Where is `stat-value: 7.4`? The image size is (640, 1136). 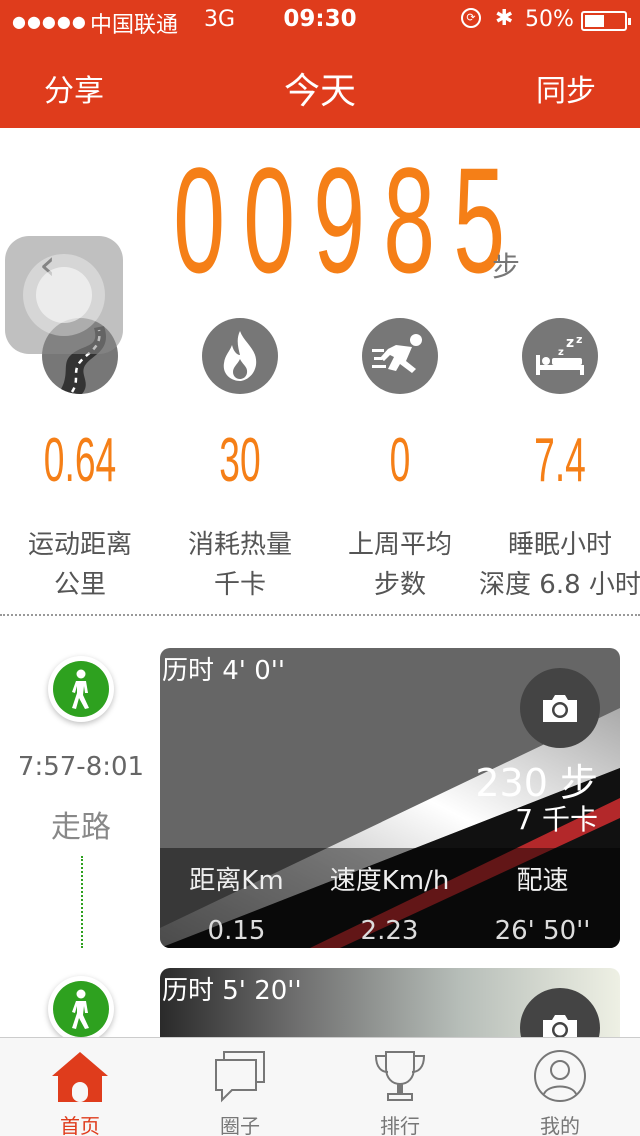
stat-value: 7.4 is located at coordinates (560, 460).